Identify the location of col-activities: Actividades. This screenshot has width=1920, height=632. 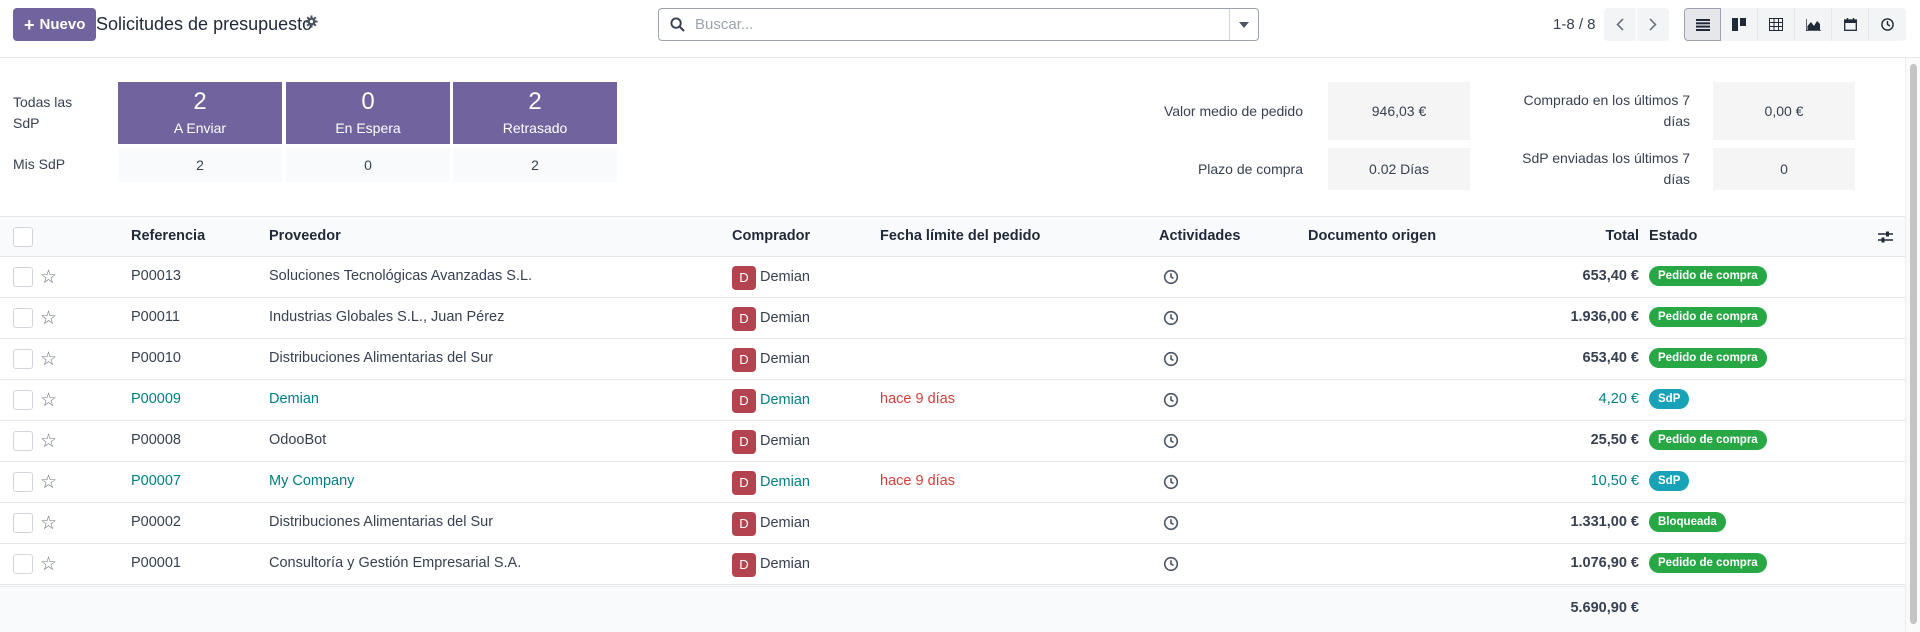
(1199, 236).